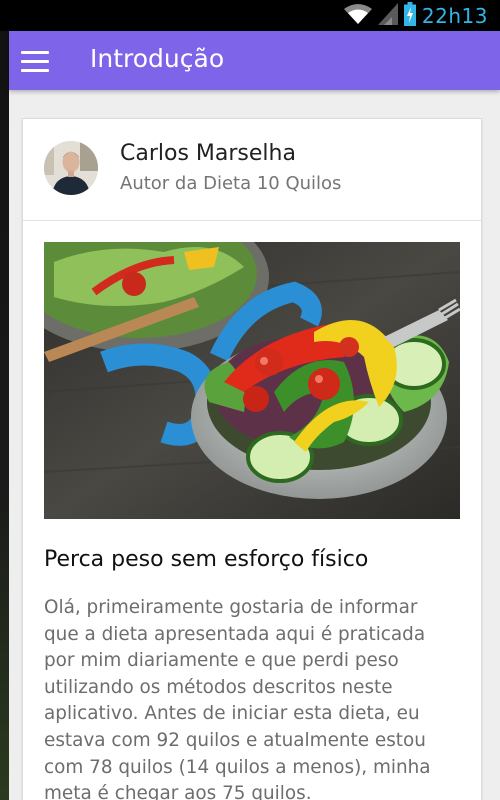 This screenshot has height=800, width=500. What do you see at coordinates (357, 16) in the screenshot?
I see `wifi-icon` at bounding box center [357, 16].